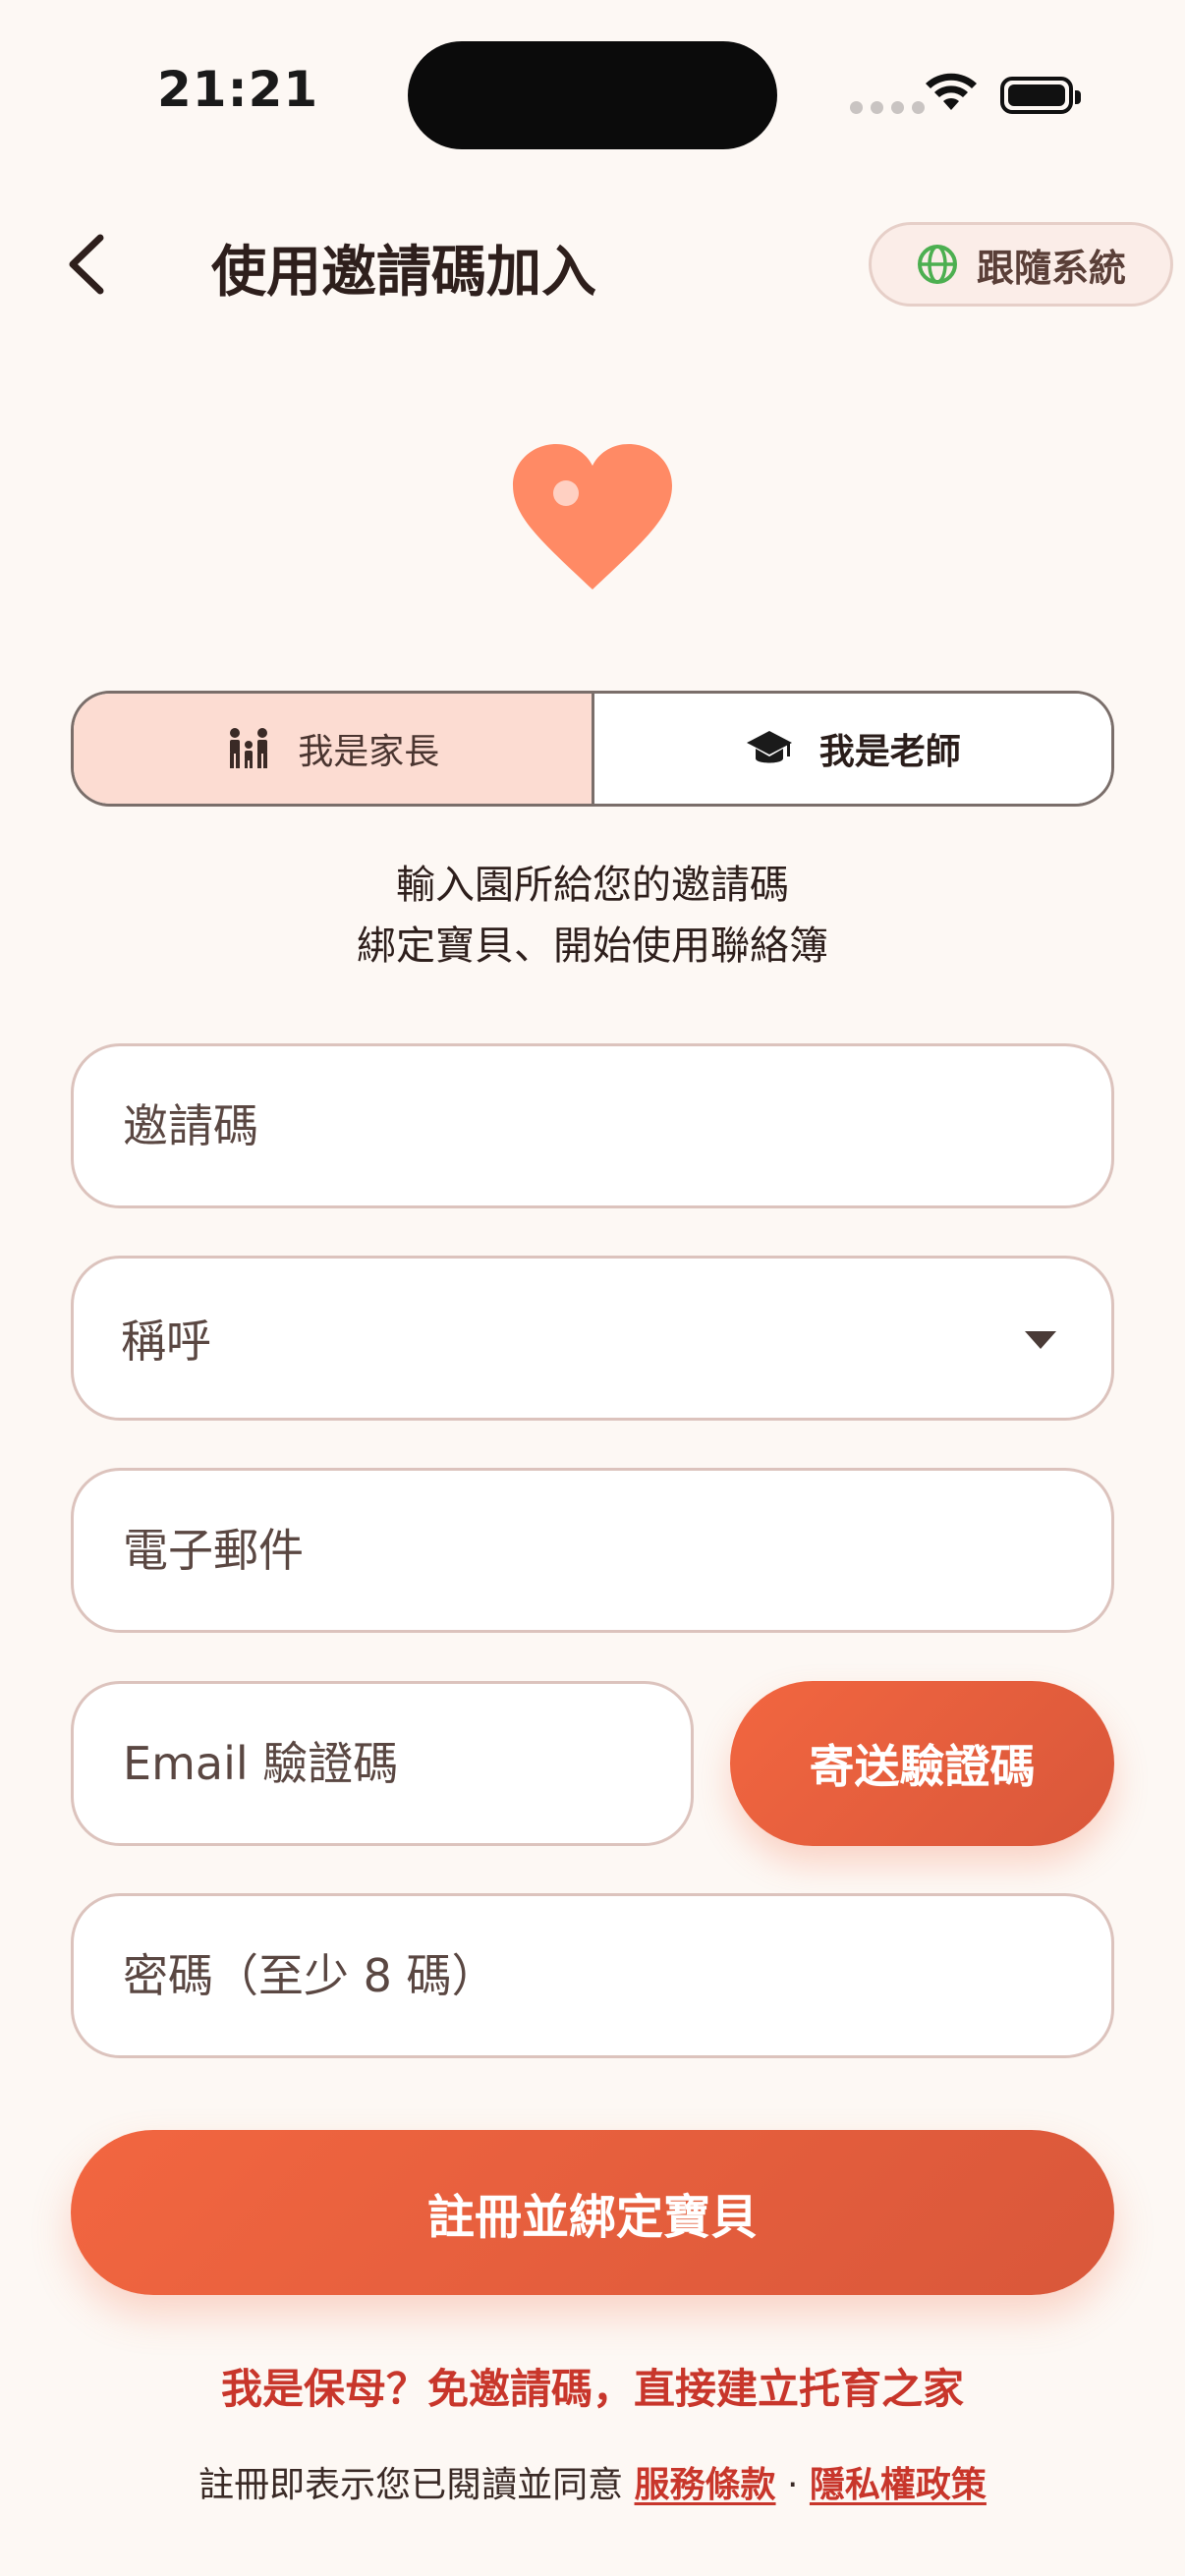  I want to click on wifi-icon, so click(952, 91).